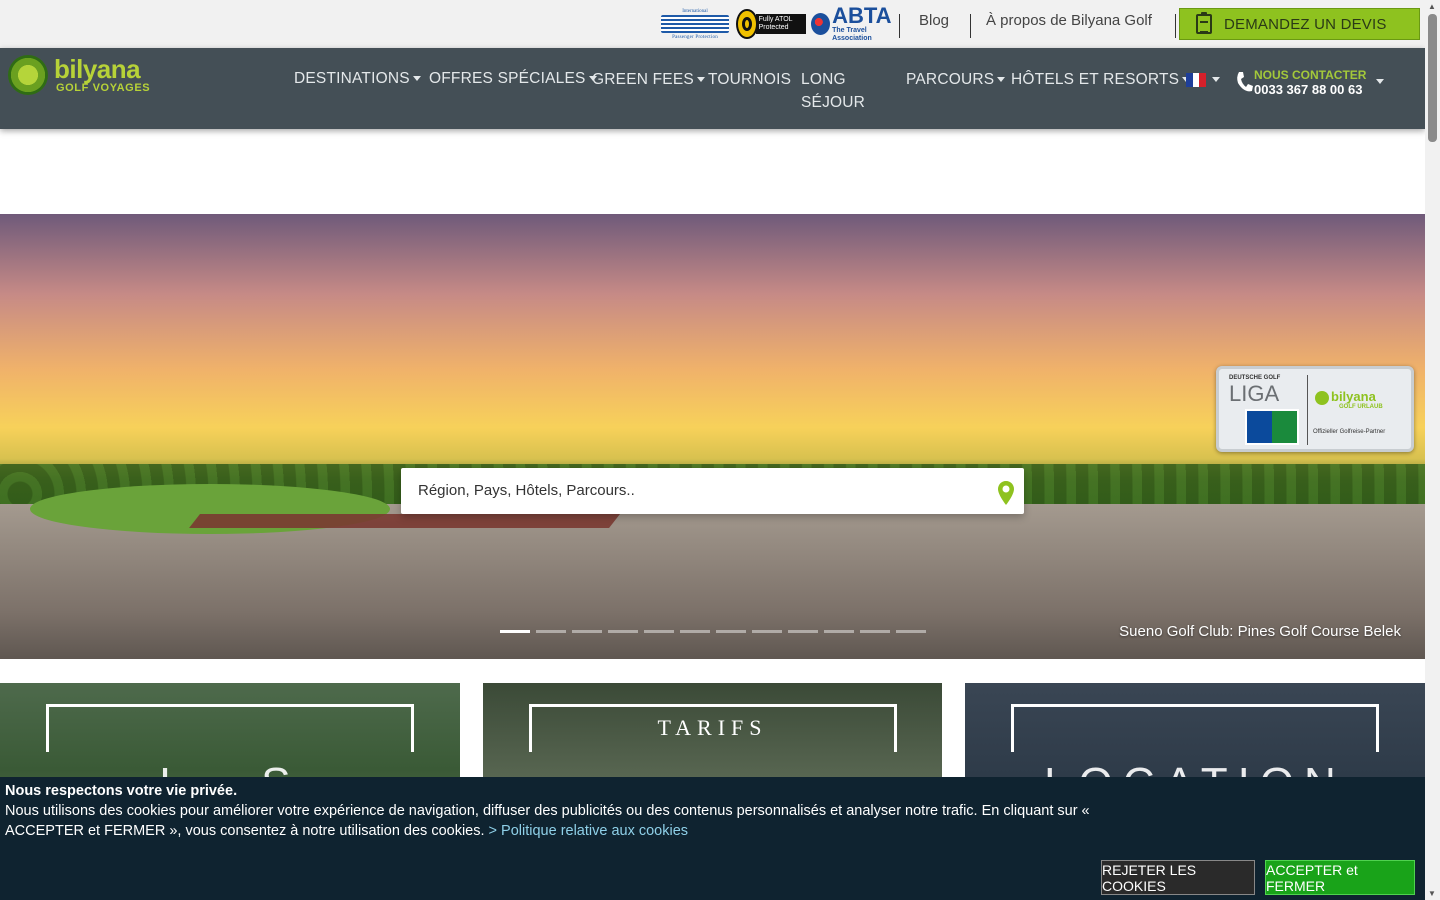  Describe the element at coordinates (950, 79) in the screenshot. I see `nav-label: PARCOURS` at that location.